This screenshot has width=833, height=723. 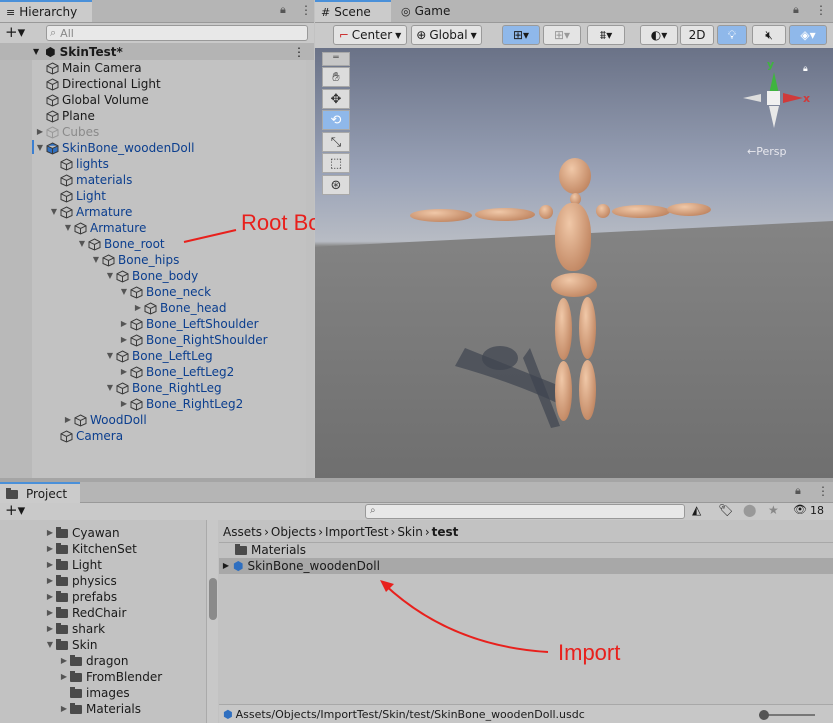 I want to click on slider-handle, so click(x=764, y=715).